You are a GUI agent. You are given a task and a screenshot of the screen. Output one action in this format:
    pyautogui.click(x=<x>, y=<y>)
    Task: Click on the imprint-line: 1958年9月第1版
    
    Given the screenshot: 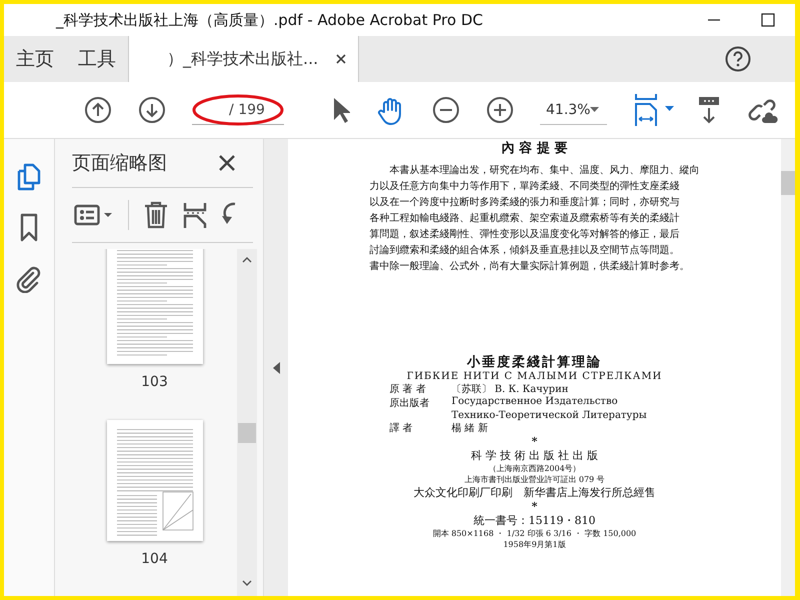 What is the action you would take?
    pyautogui.click(x=534, y=544)
    